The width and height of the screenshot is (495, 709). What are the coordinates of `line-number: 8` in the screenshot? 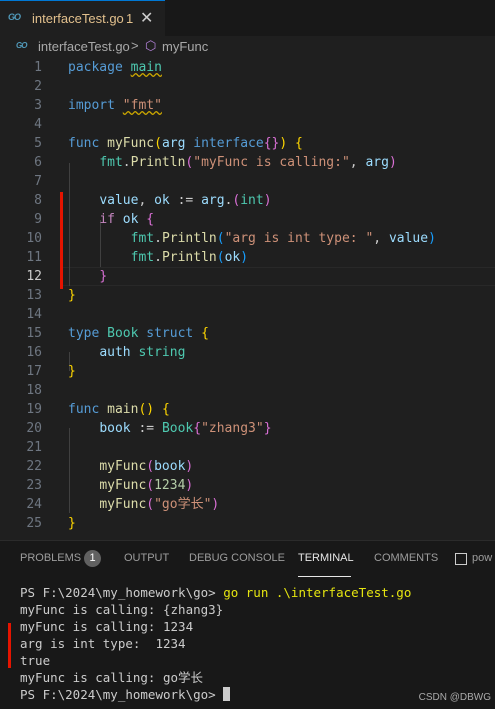 It's located at (38, 200).